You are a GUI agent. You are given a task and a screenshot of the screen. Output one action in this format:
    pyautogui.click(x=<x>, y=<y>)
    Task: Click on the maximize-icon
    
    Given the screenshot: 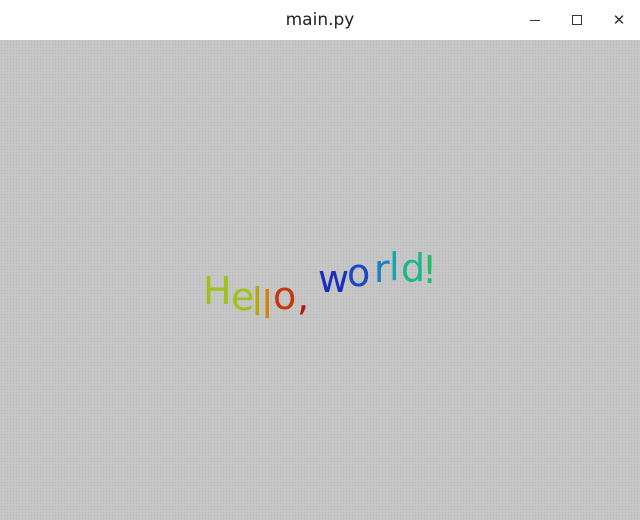 What is the action you would take?
    pyautogui.click(x=577, y=20)
    